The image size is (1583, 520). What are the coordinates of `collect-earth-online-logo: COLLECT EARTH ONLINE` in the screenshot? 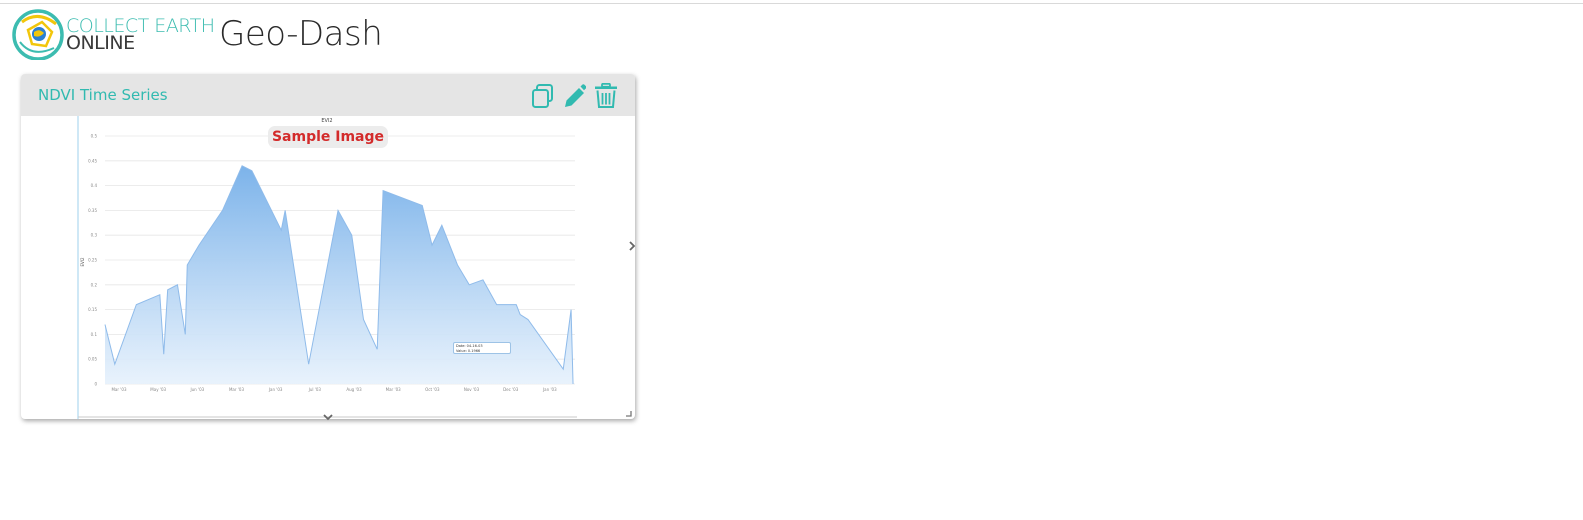 It's located at (113, 36).